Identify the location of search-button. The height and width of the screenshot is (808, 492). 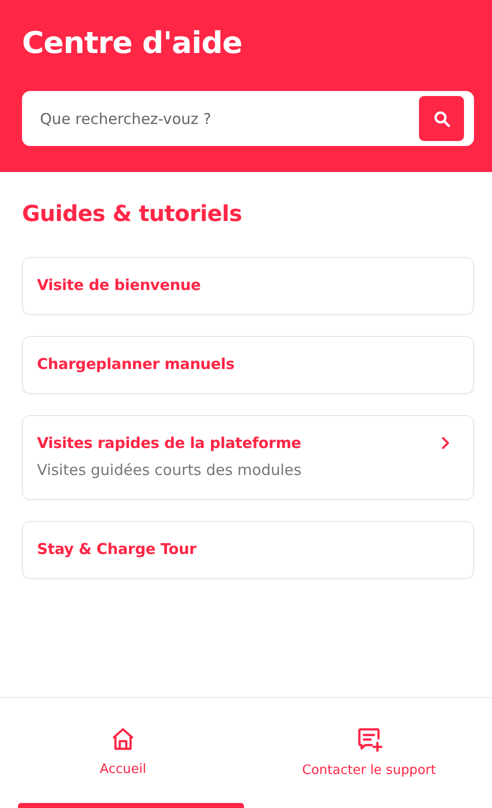
(441, 118).